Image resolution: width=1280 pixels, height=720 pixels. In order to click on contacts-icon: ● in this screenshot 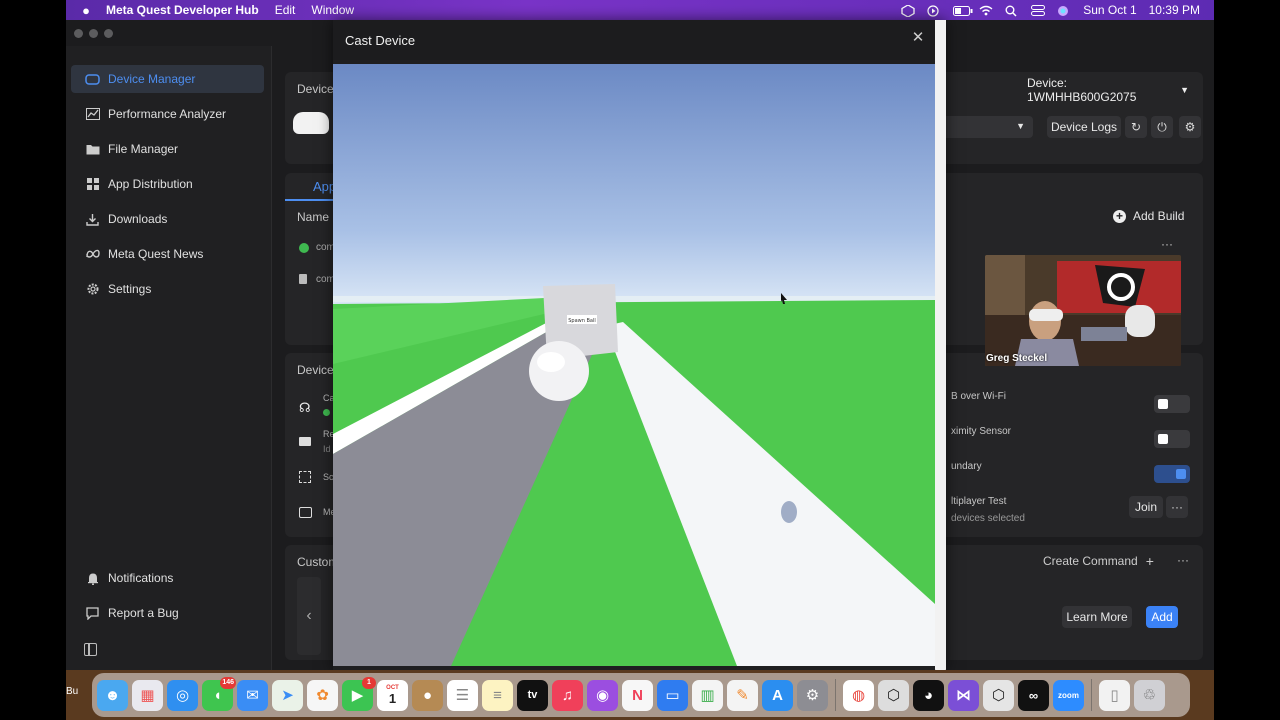, I will do `click(427, 695)`.